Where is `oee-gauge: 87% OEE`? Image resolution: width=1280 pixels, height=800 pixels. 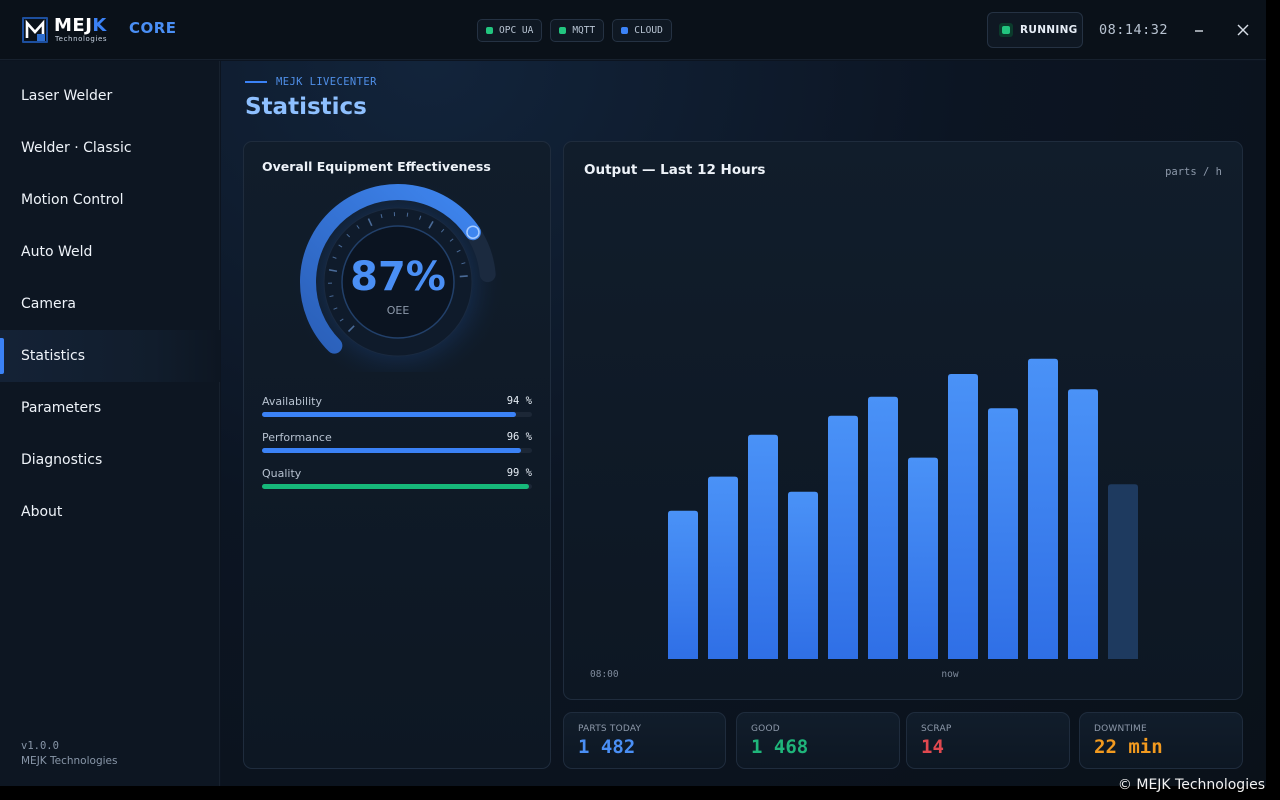
oee-gauge: 87% OEE is located at coordinates (398, 273).